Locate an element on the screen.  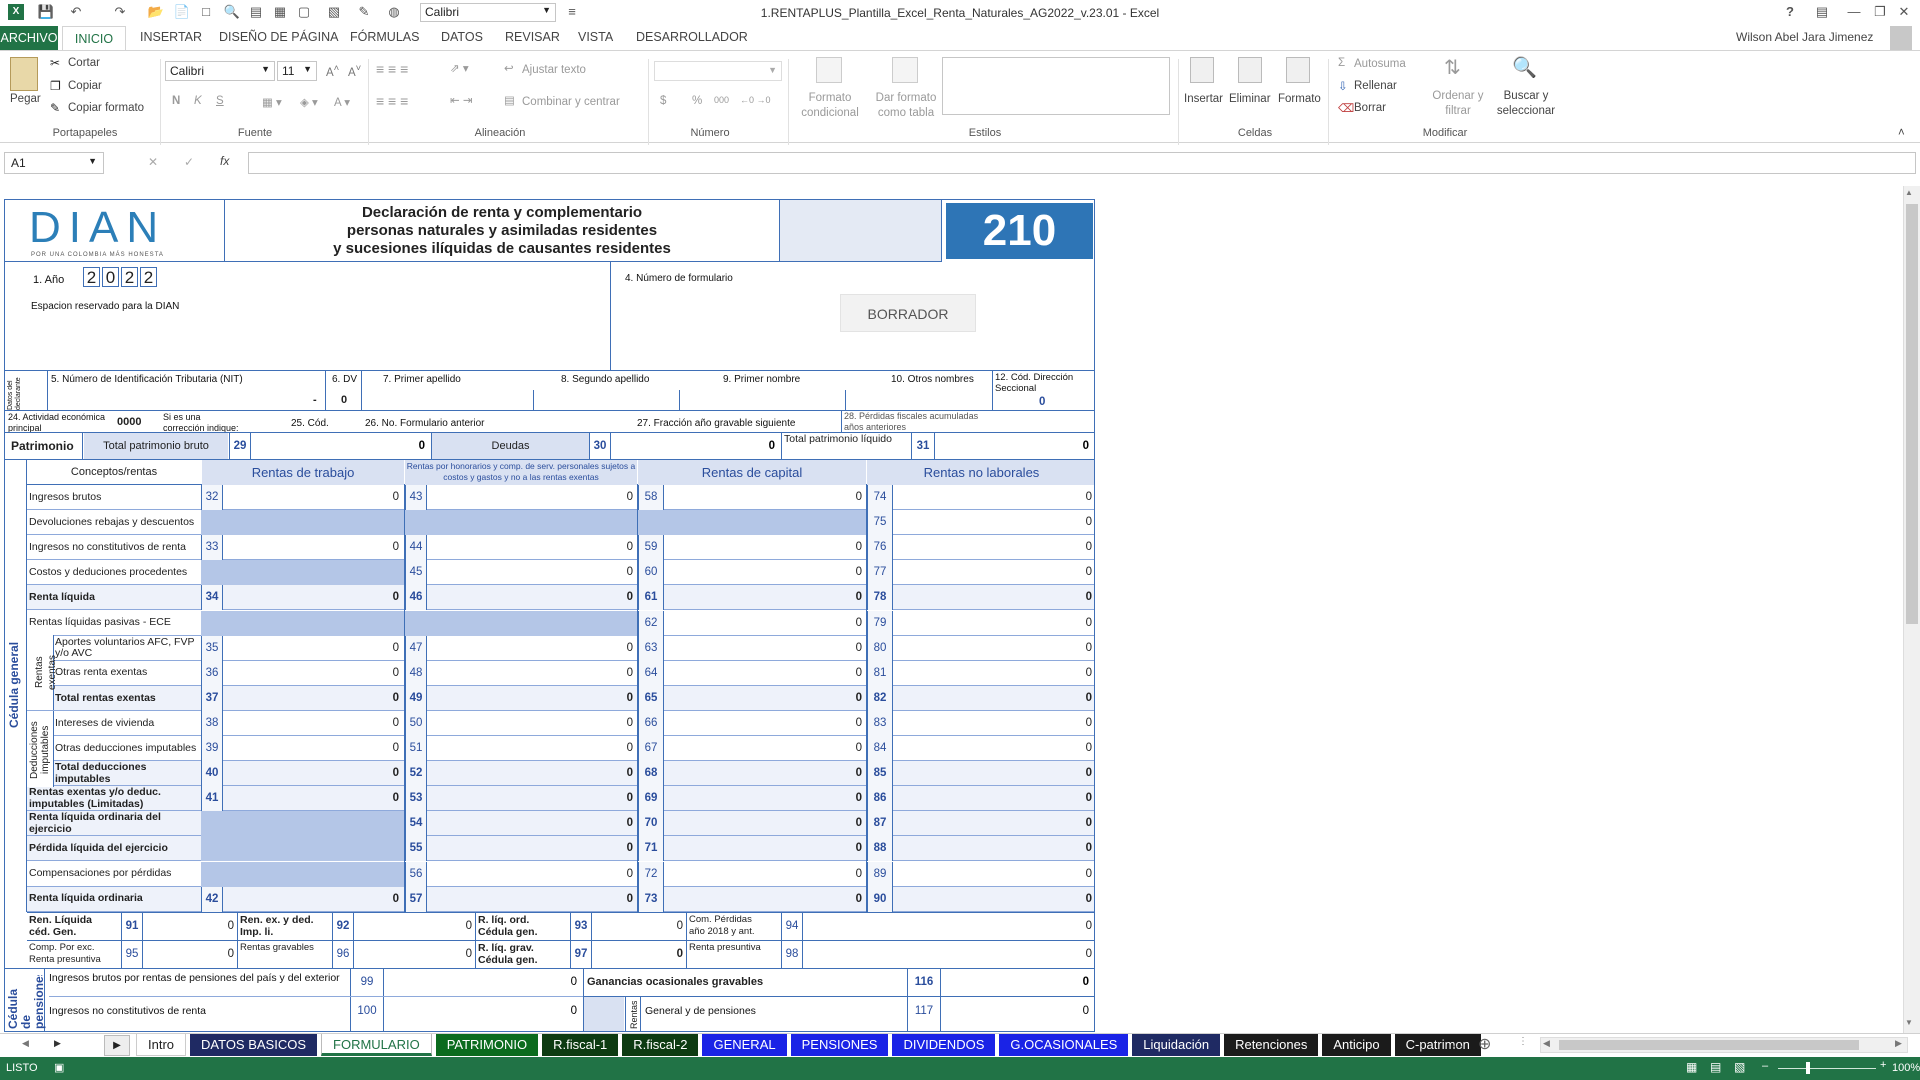
font-size-select: 11 ▼ is located at coordinates (297, 71).